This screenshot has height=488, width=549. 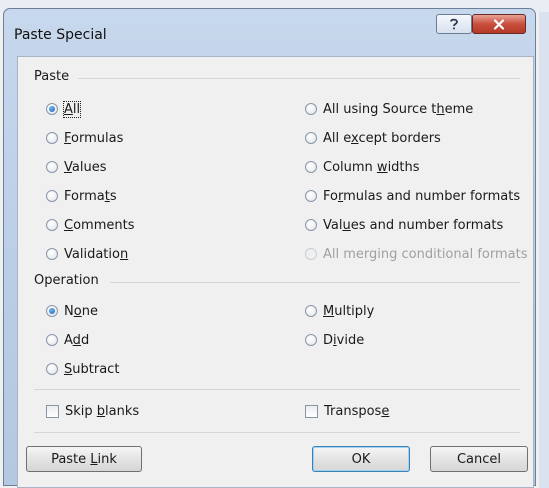 I want to click on operation-option-add-label: Add, so click(x=77, y=340).